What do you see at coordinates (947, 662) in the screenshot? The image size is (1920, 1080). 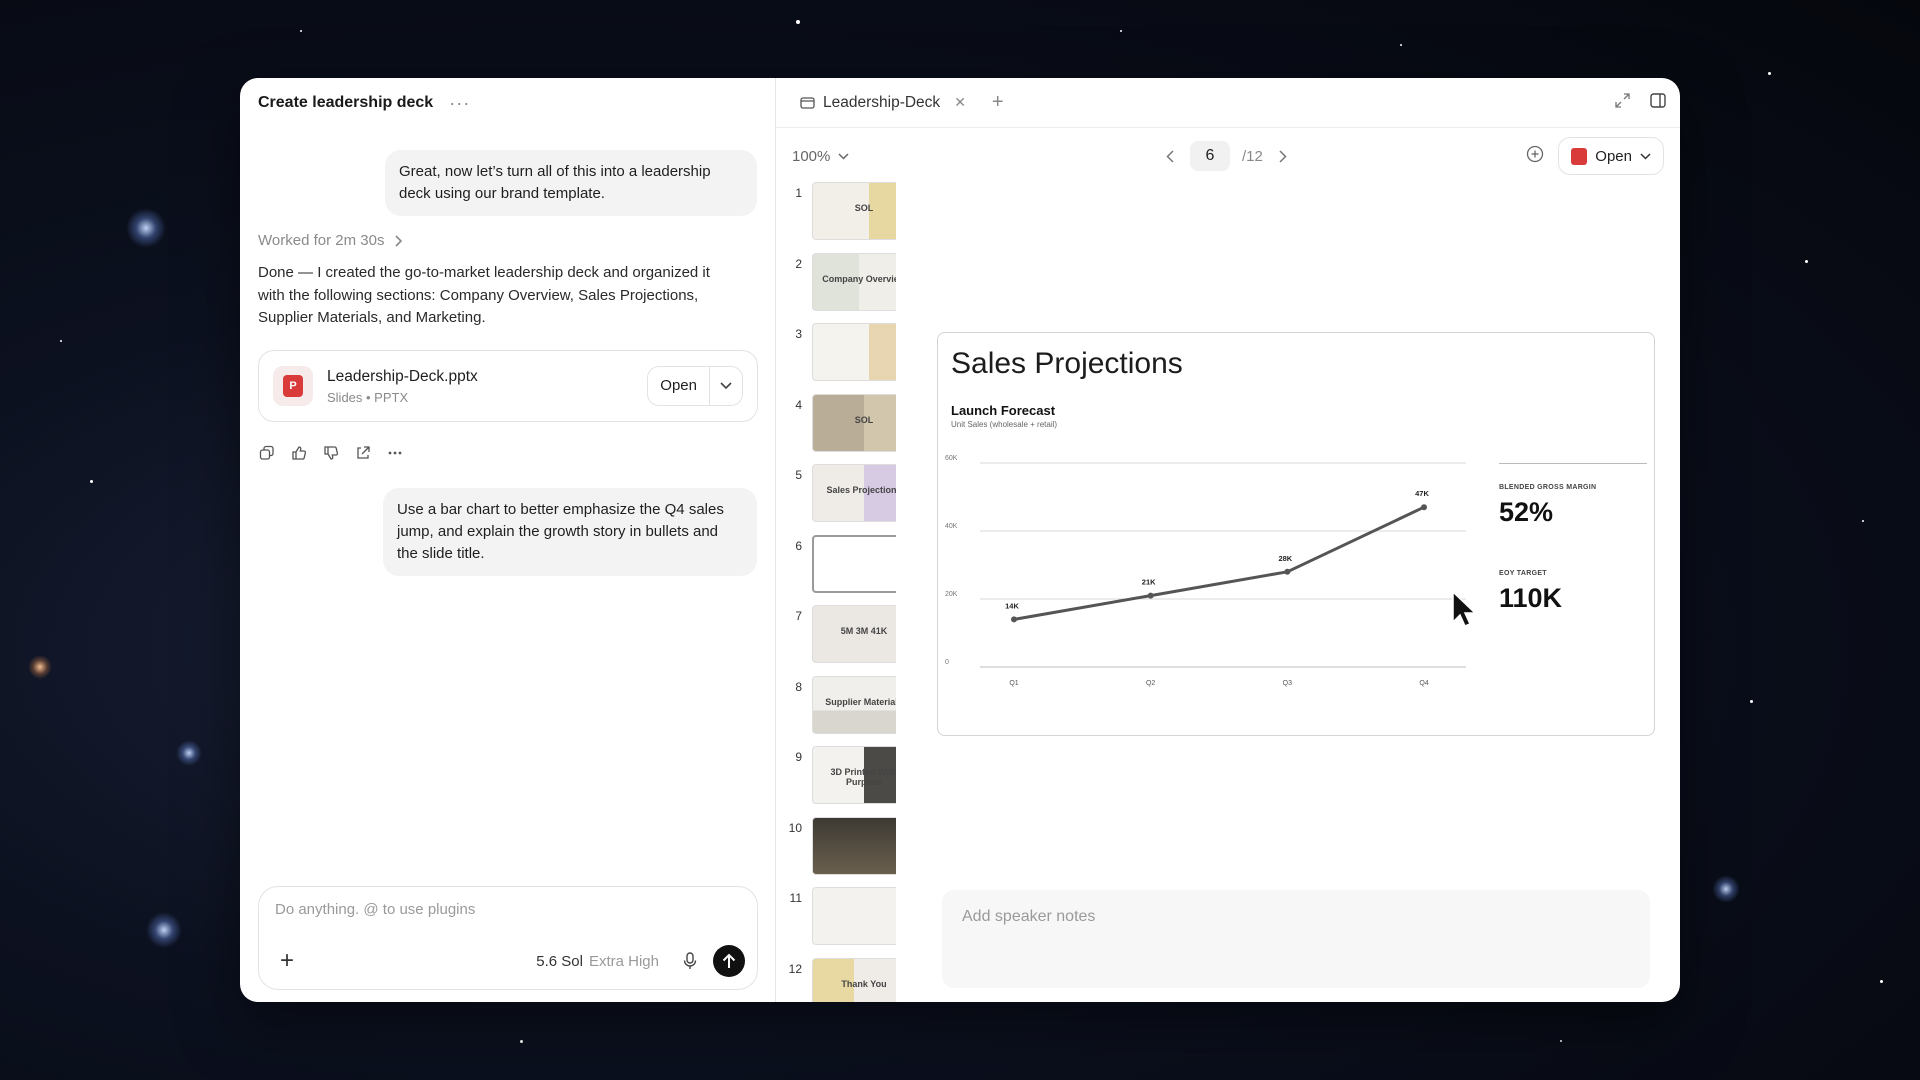 I see `y-tick-label: 0` at bounding box center [947, 662].